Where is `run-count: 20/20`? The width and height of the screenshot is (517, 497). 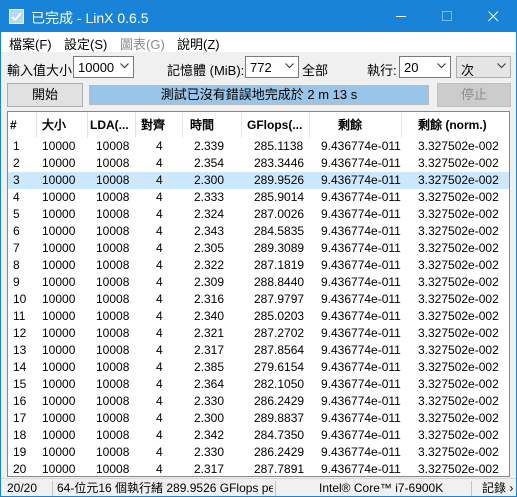 run-count: 20/20 is located at coordinates (22, 488).